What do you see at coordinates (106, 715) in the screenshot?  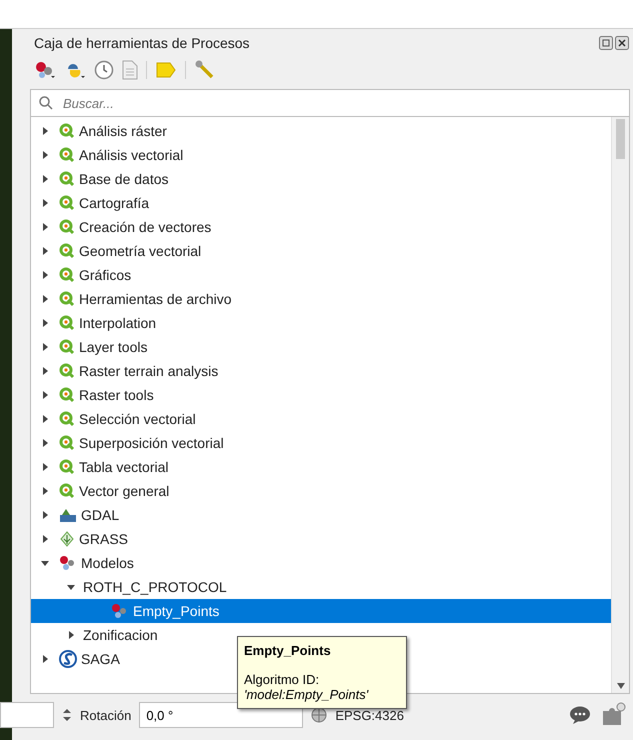 I see `rotation-label: Rotación` at bounding box center [106, 715].